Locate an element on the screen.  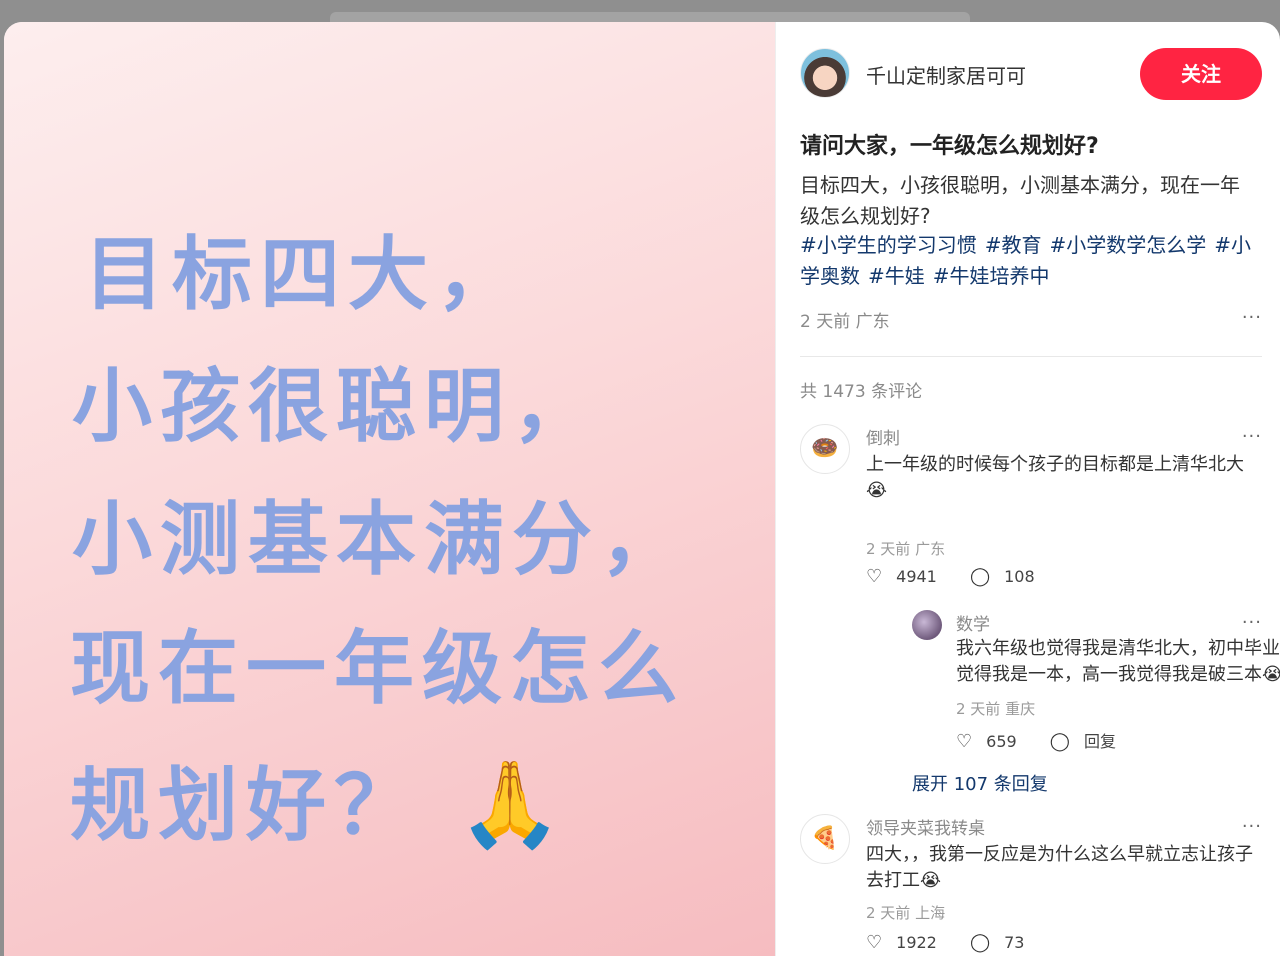
comment-text: 上一年级的时候每个孩子的目标都是上清华北大😭 is located at coordinates (1055, 477).